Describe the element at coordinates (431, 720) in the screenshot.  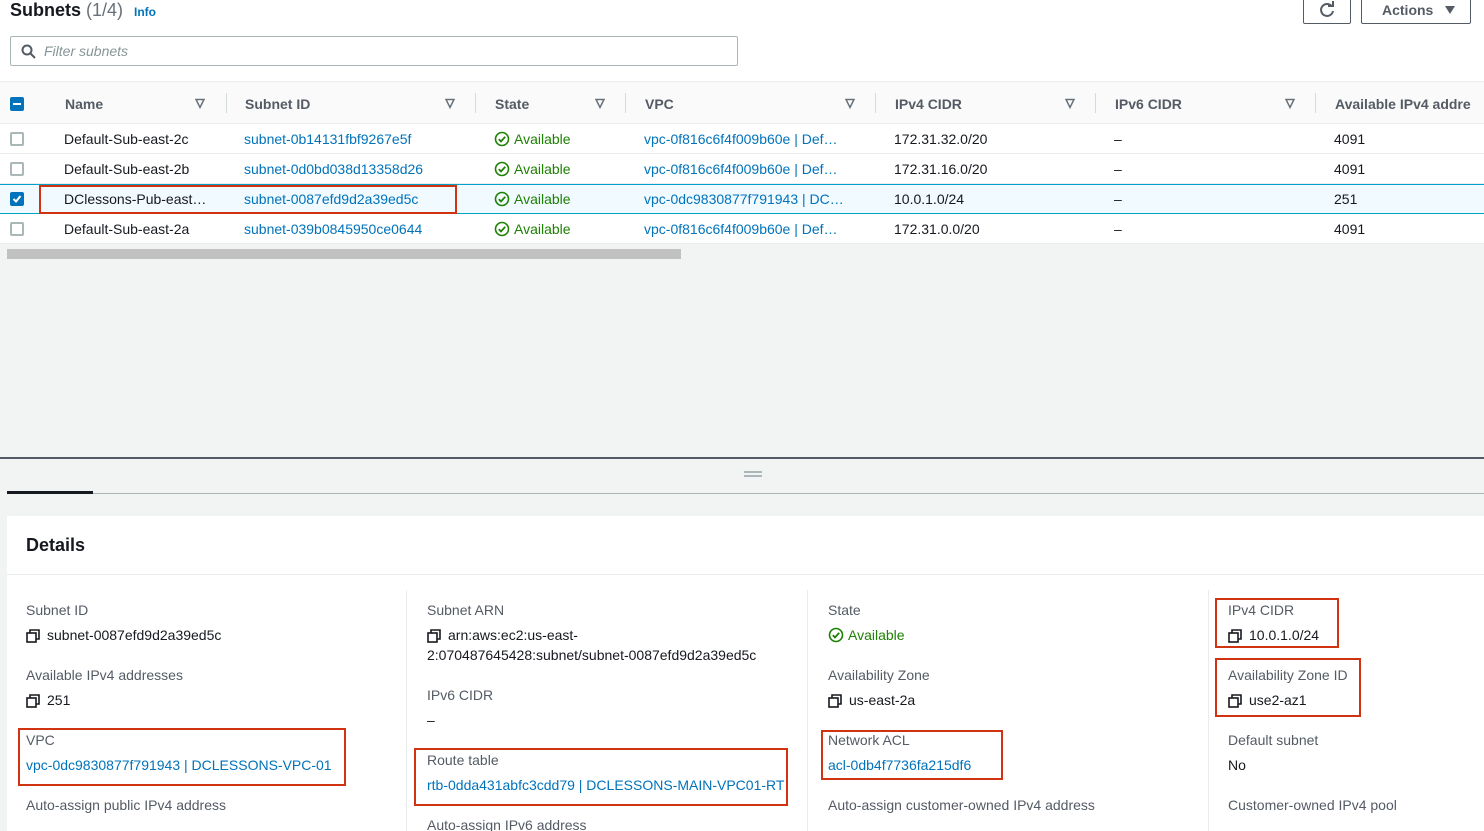
I see `ipv6-cidr-value: –` at that location.